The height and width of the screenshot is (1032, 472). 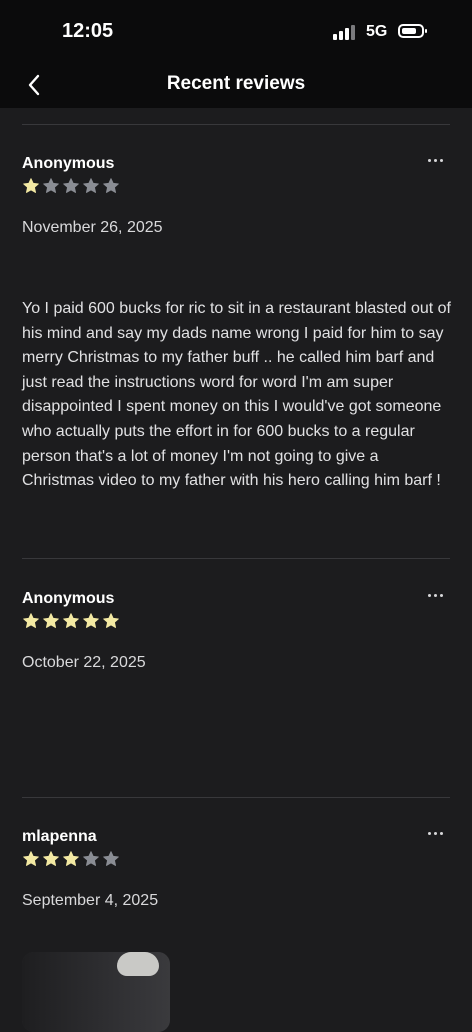 What do you see at coordinates (59, 836) in the screenshot?
I see `review-author: mlapenna` at bounding box center [59, 836].